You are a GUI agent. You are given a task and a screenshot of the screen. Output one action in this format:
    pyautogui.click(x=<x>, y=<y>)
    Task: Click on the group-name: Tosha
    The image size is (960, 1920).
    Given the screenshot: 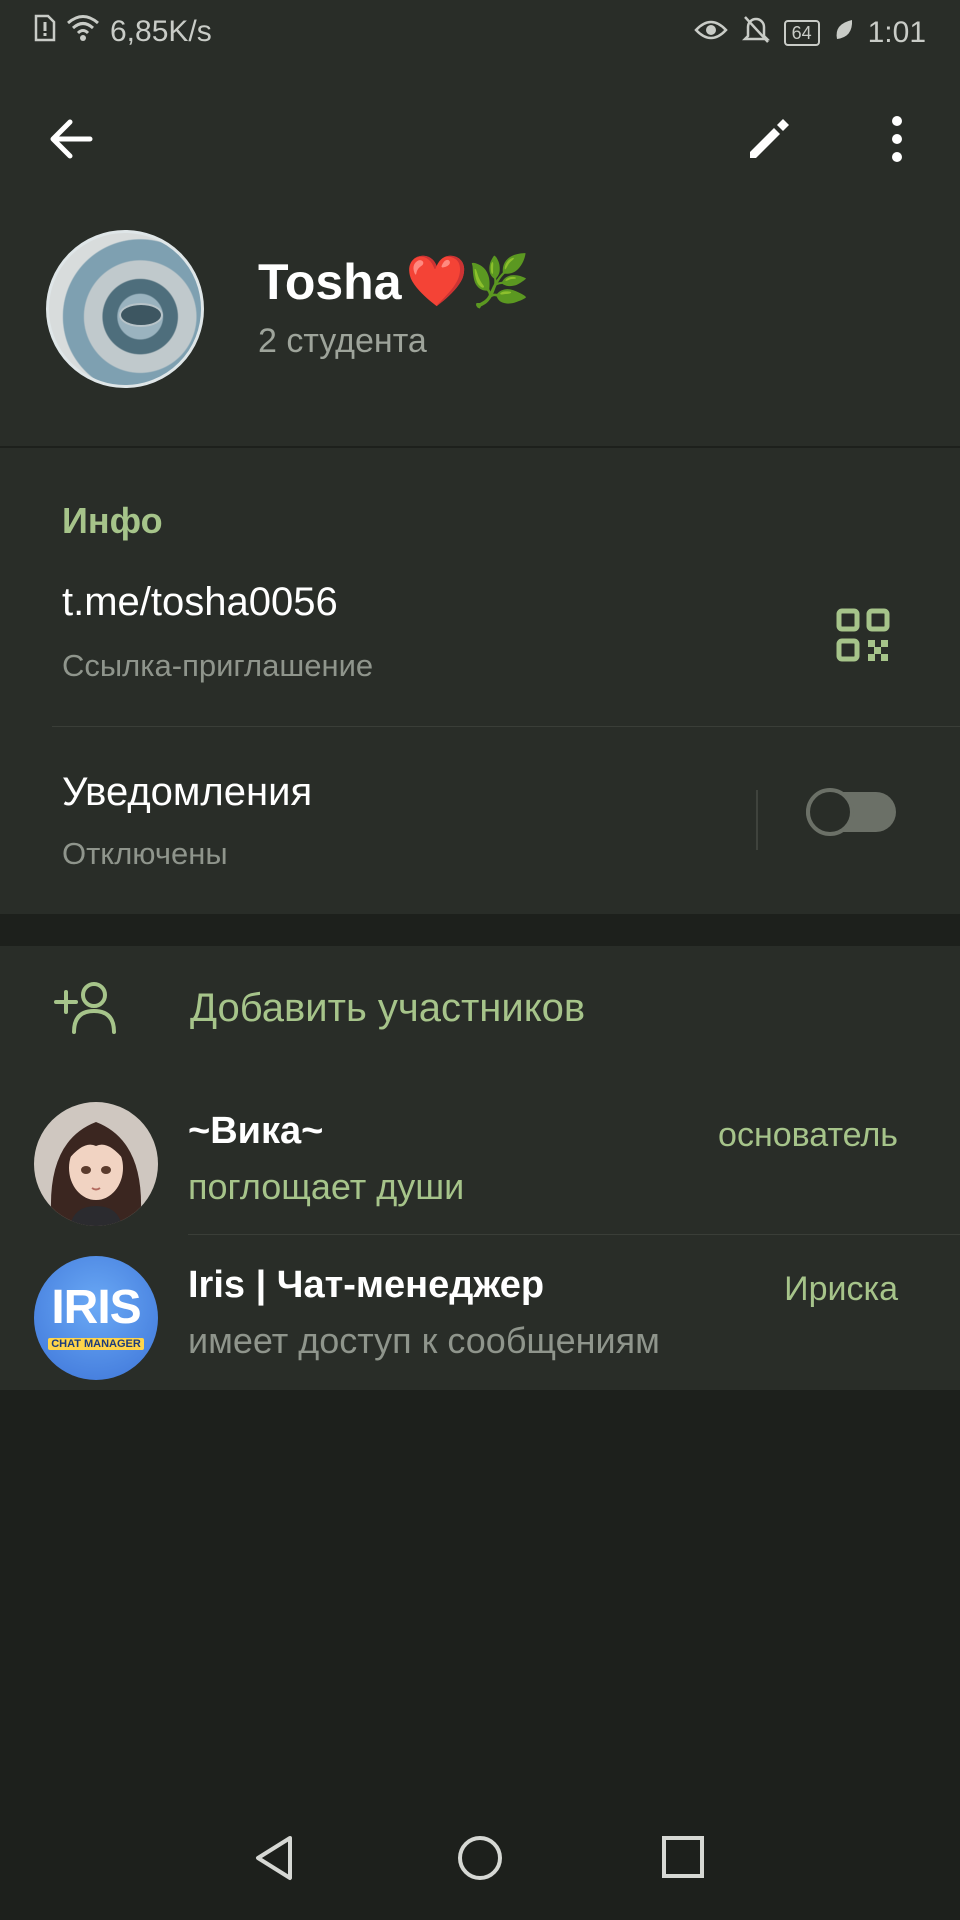 What is the action you would take?
    pyautogui.click(x=330, y=281)
    